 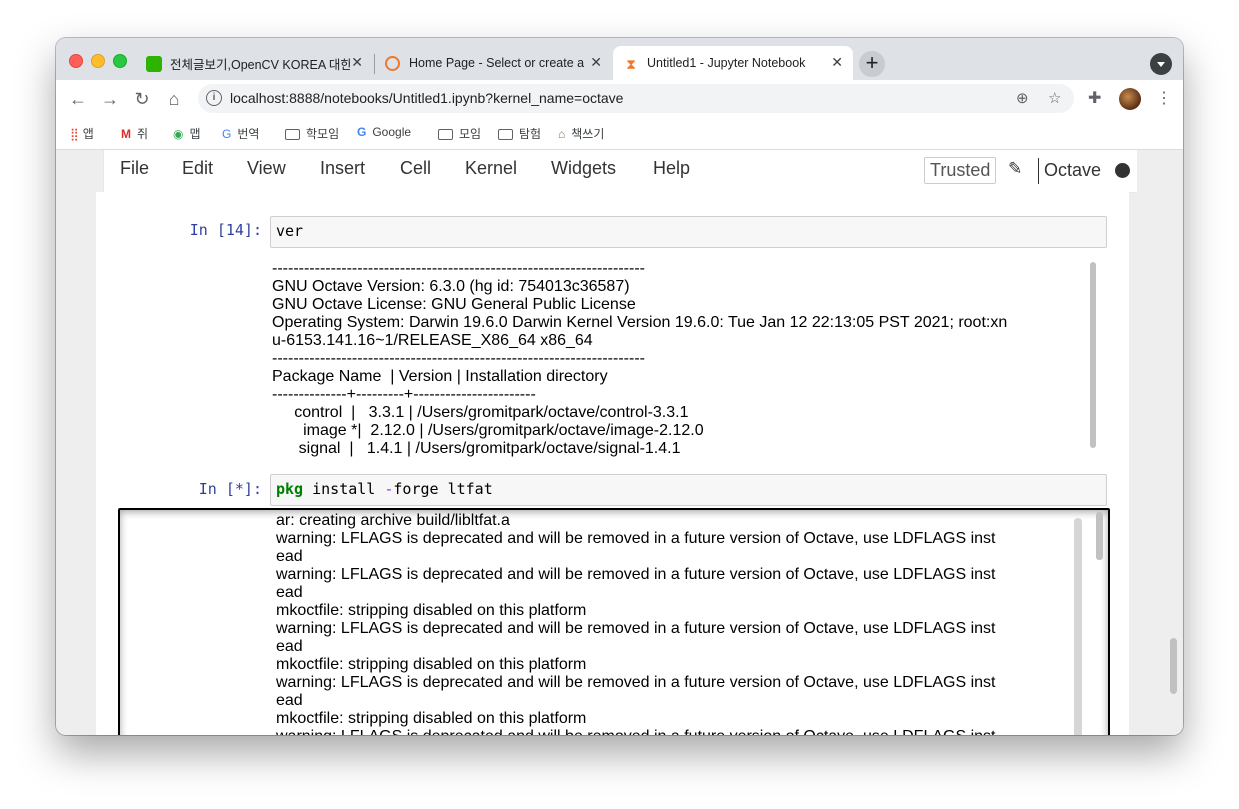 What do you see at coordinates (362, 132) in the screenshot?
I see `google-icon: G` at bounding box center [362, 132].